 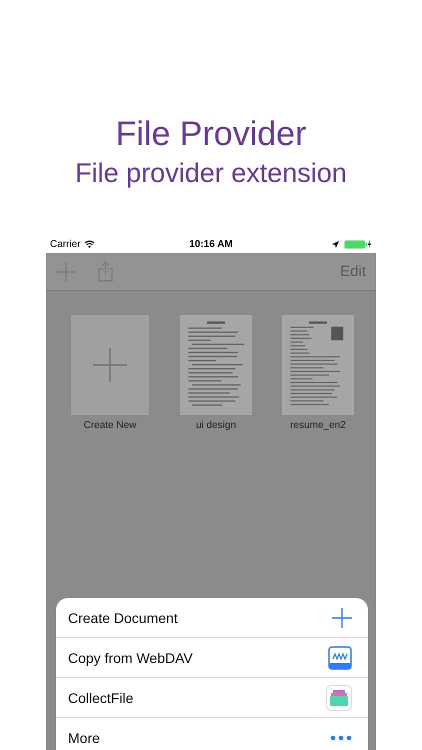 I want to click on create-new-tile, so click(x=110, y=365).